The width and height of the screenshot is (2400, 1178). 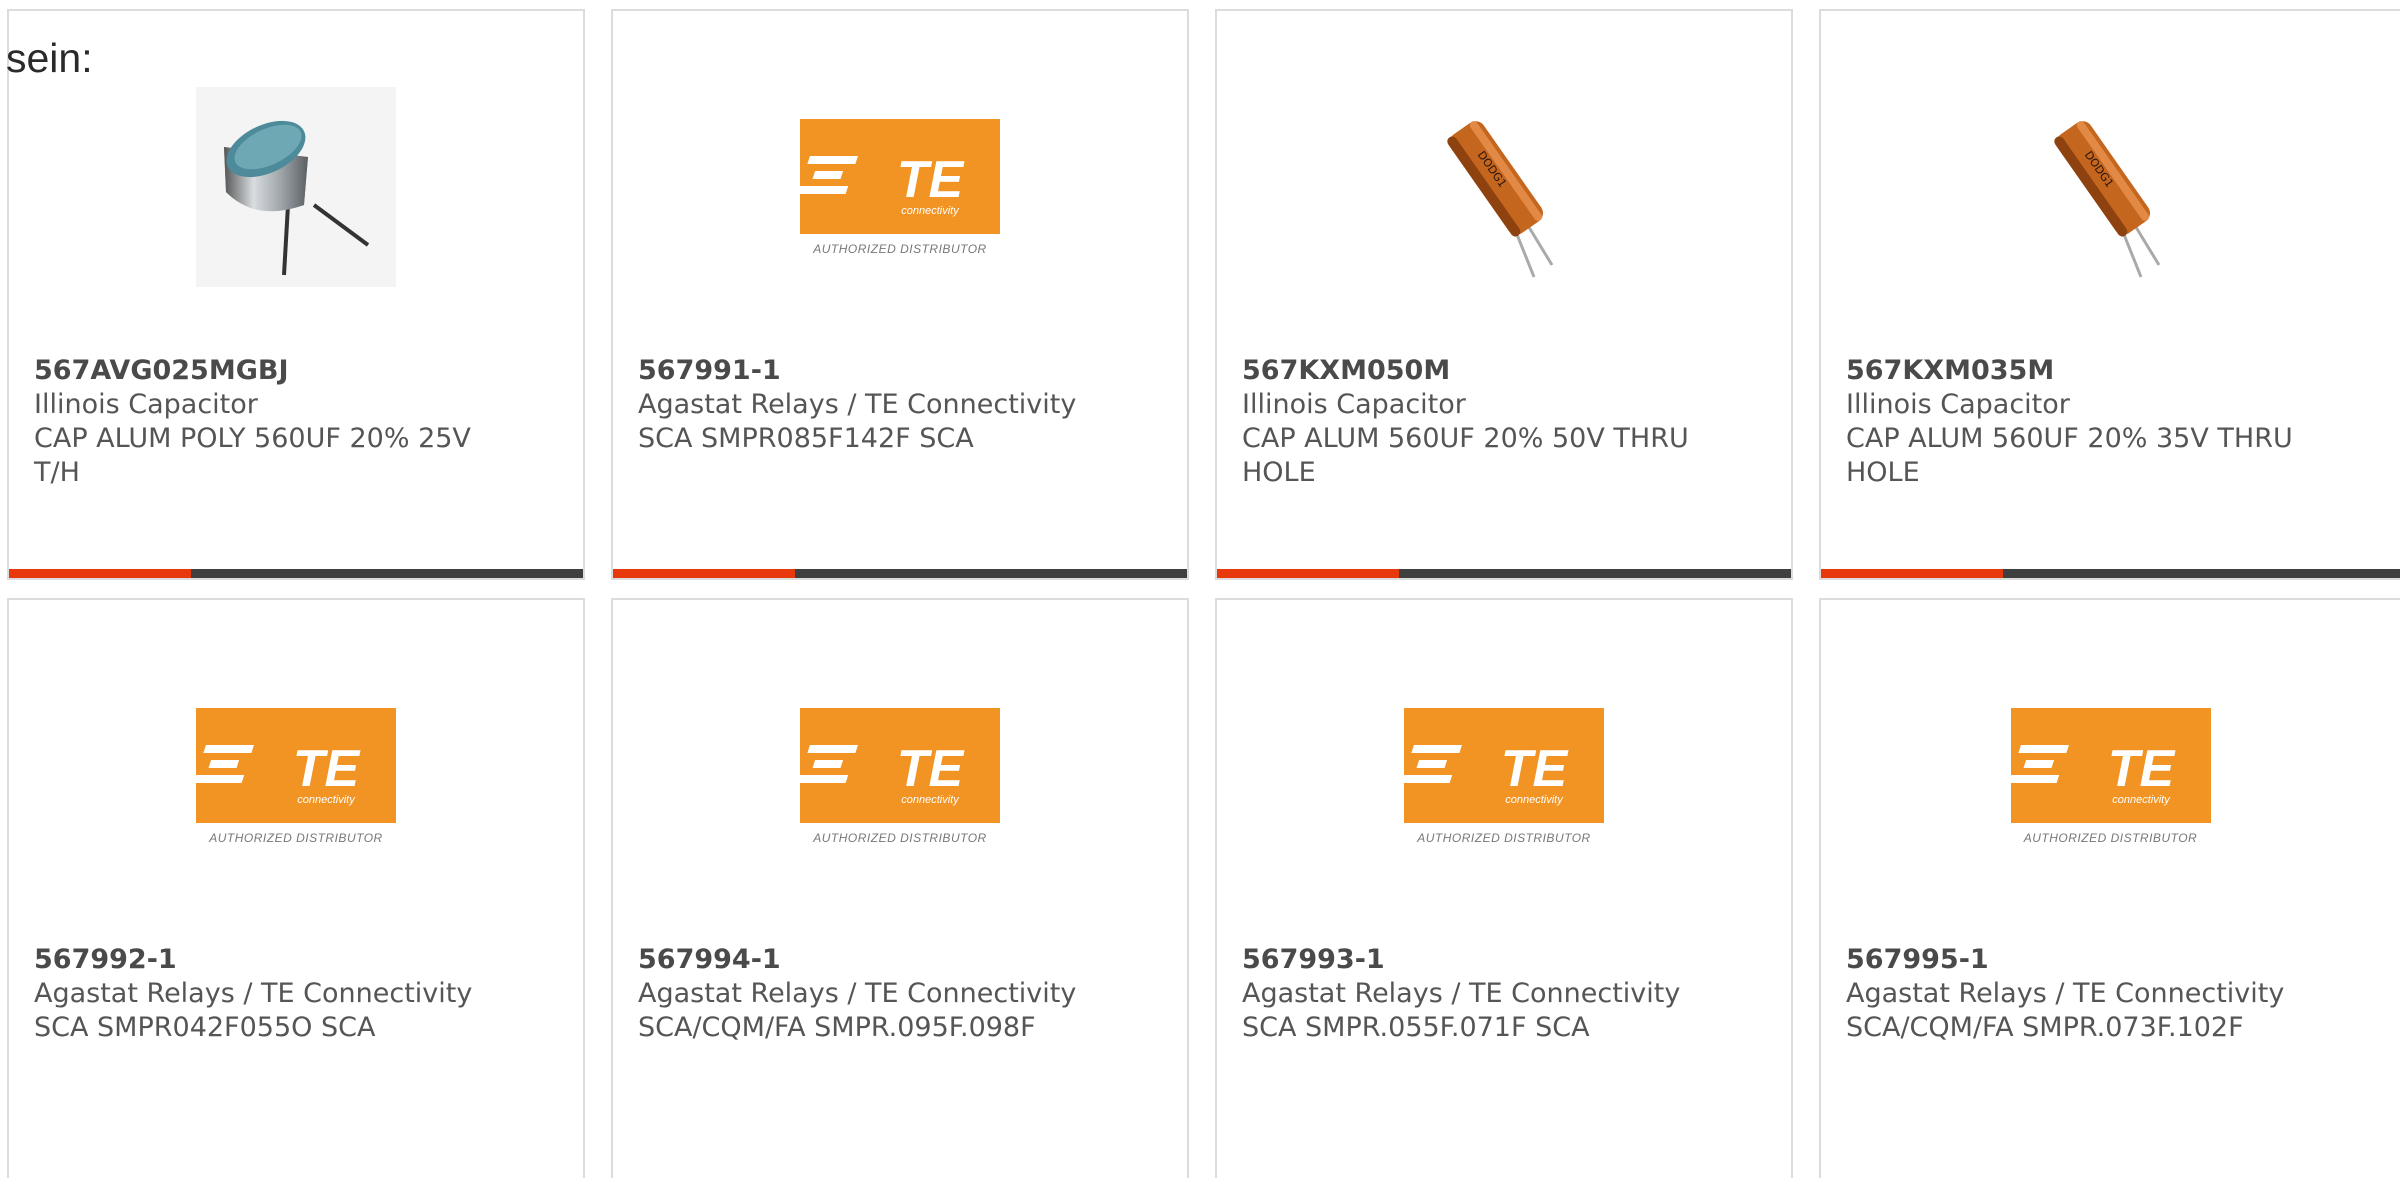 I want to click on part-number: 567992-1, so click(x=258, y=960).